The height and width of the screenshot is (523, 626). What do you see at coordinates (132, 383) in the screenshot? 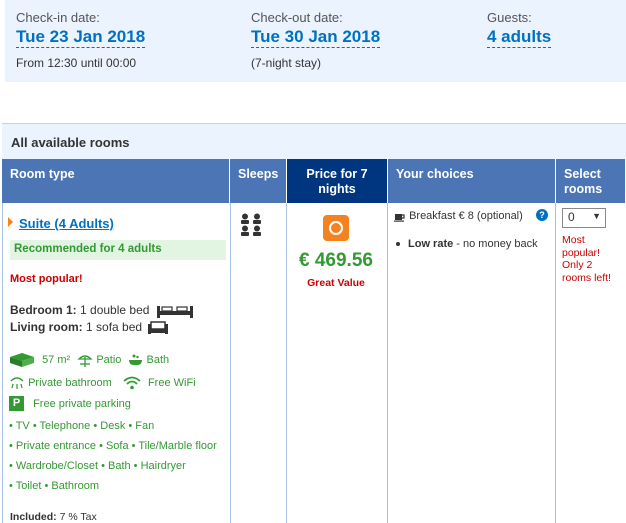
I see `wifi-icon` at bounding box center [132, 383].